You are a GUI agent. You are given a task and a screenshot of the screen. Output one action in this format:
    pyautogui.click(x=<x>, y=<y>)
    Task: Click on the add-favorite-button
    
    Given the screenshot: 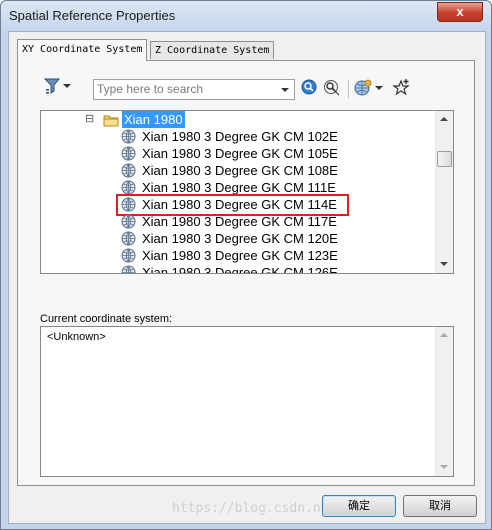 What is the action you would take?
    pyautogui.click(x=401, y=87)
    